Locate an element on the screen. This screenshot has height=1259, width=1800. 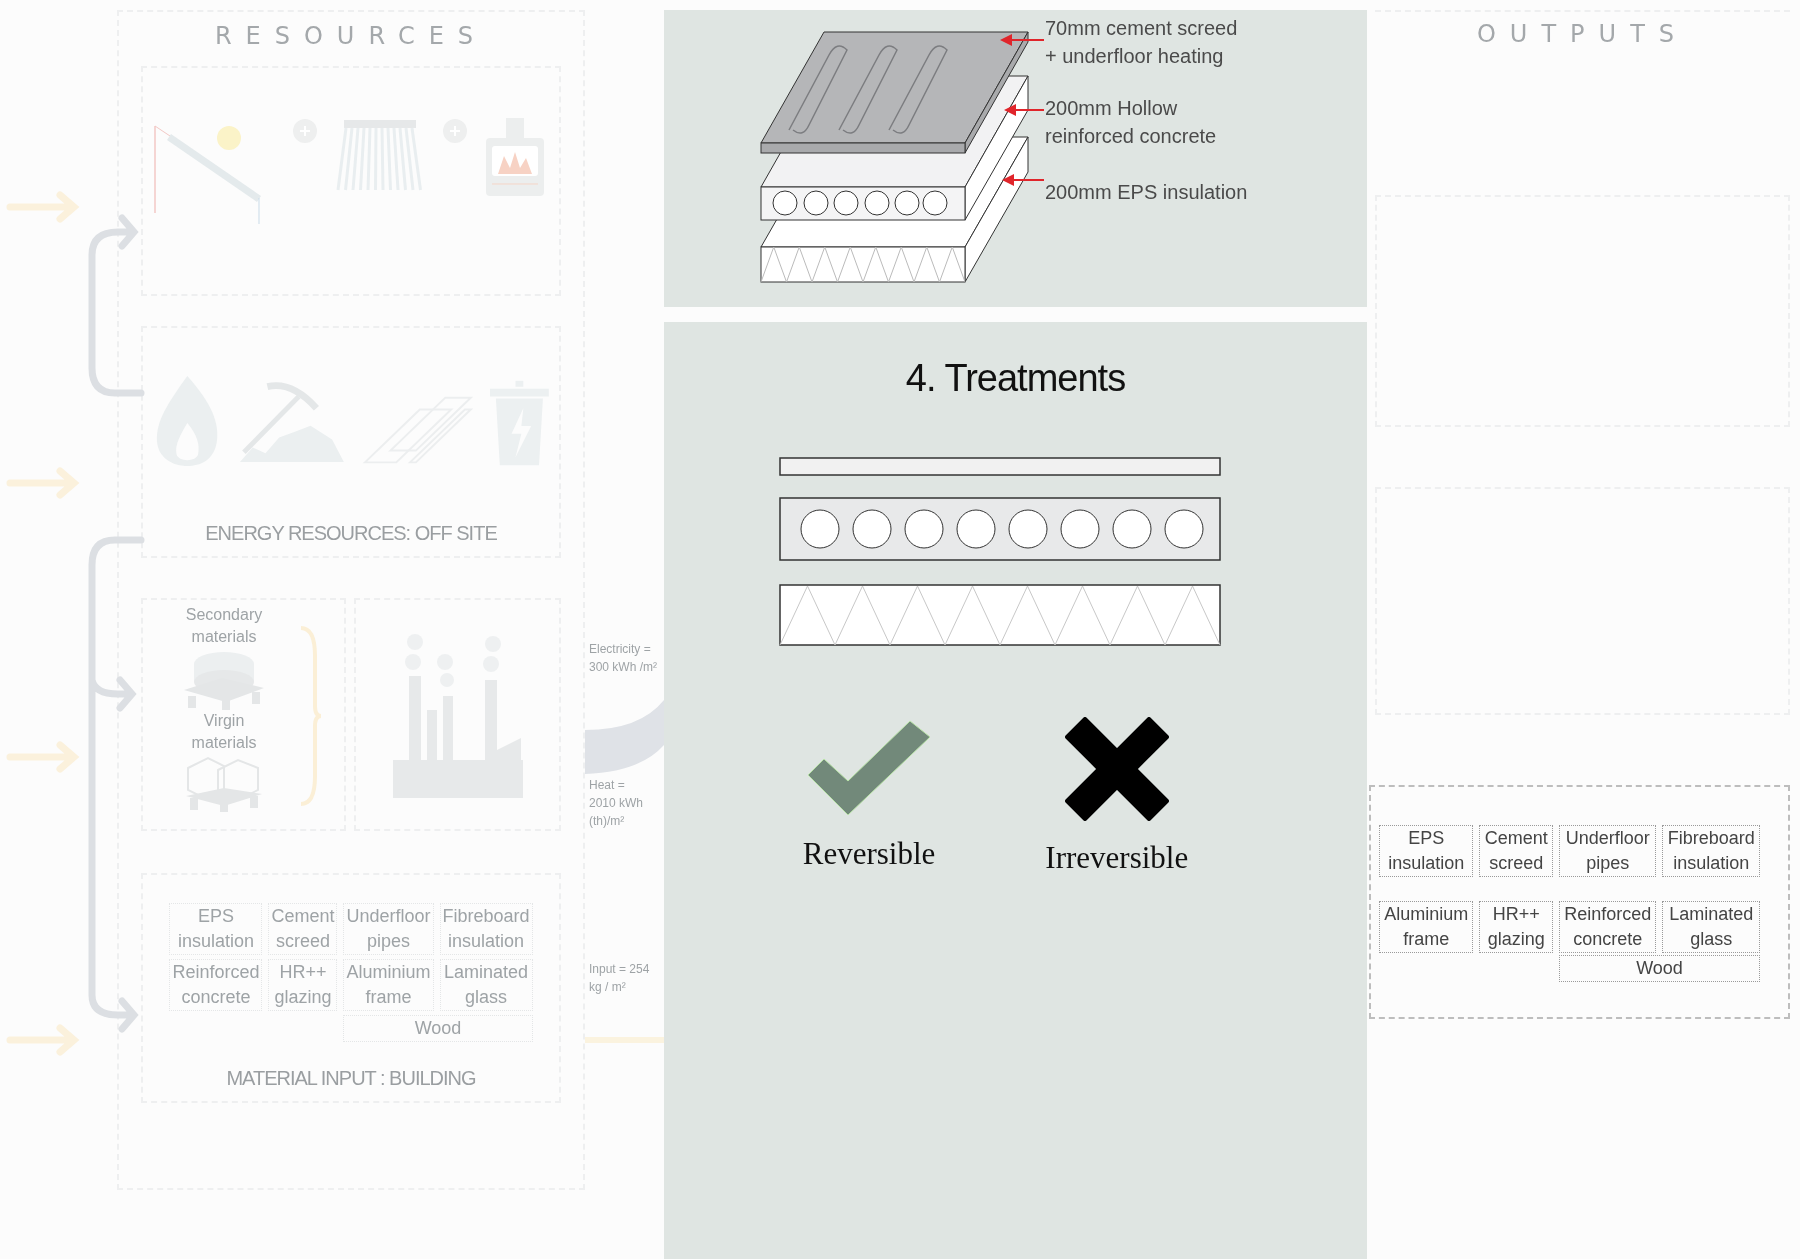
material-label: Virgin materials is located at coordinates (224, 732).